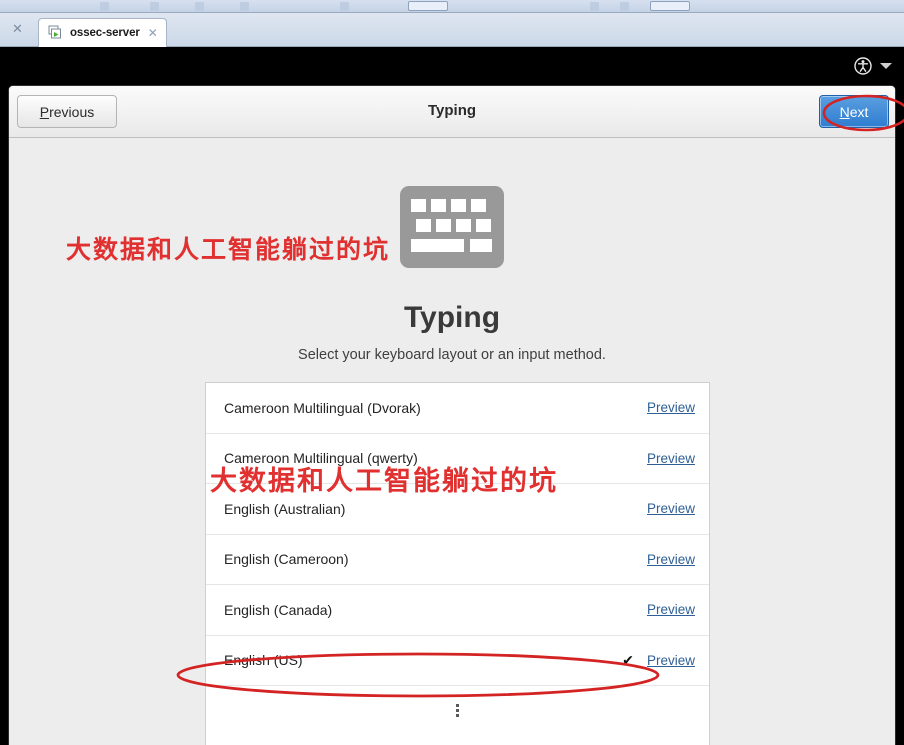 The width and height of the screenshot is (904, 745). What do you see at coordinates (863, 66) in the screenshot?
I see `accessibility-icon` at bounding box center [863, 66].